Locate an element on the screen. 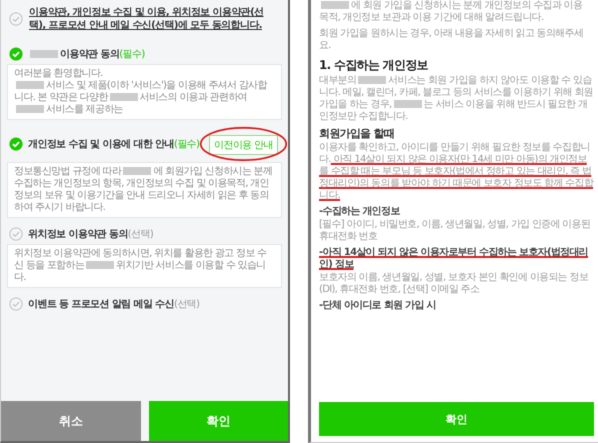 The width and height of the screenshot is (598, 443). agreement-title: 이벤트 등 프로모션 알림 메일 수신(선택) is located at coordinates (114, 304).